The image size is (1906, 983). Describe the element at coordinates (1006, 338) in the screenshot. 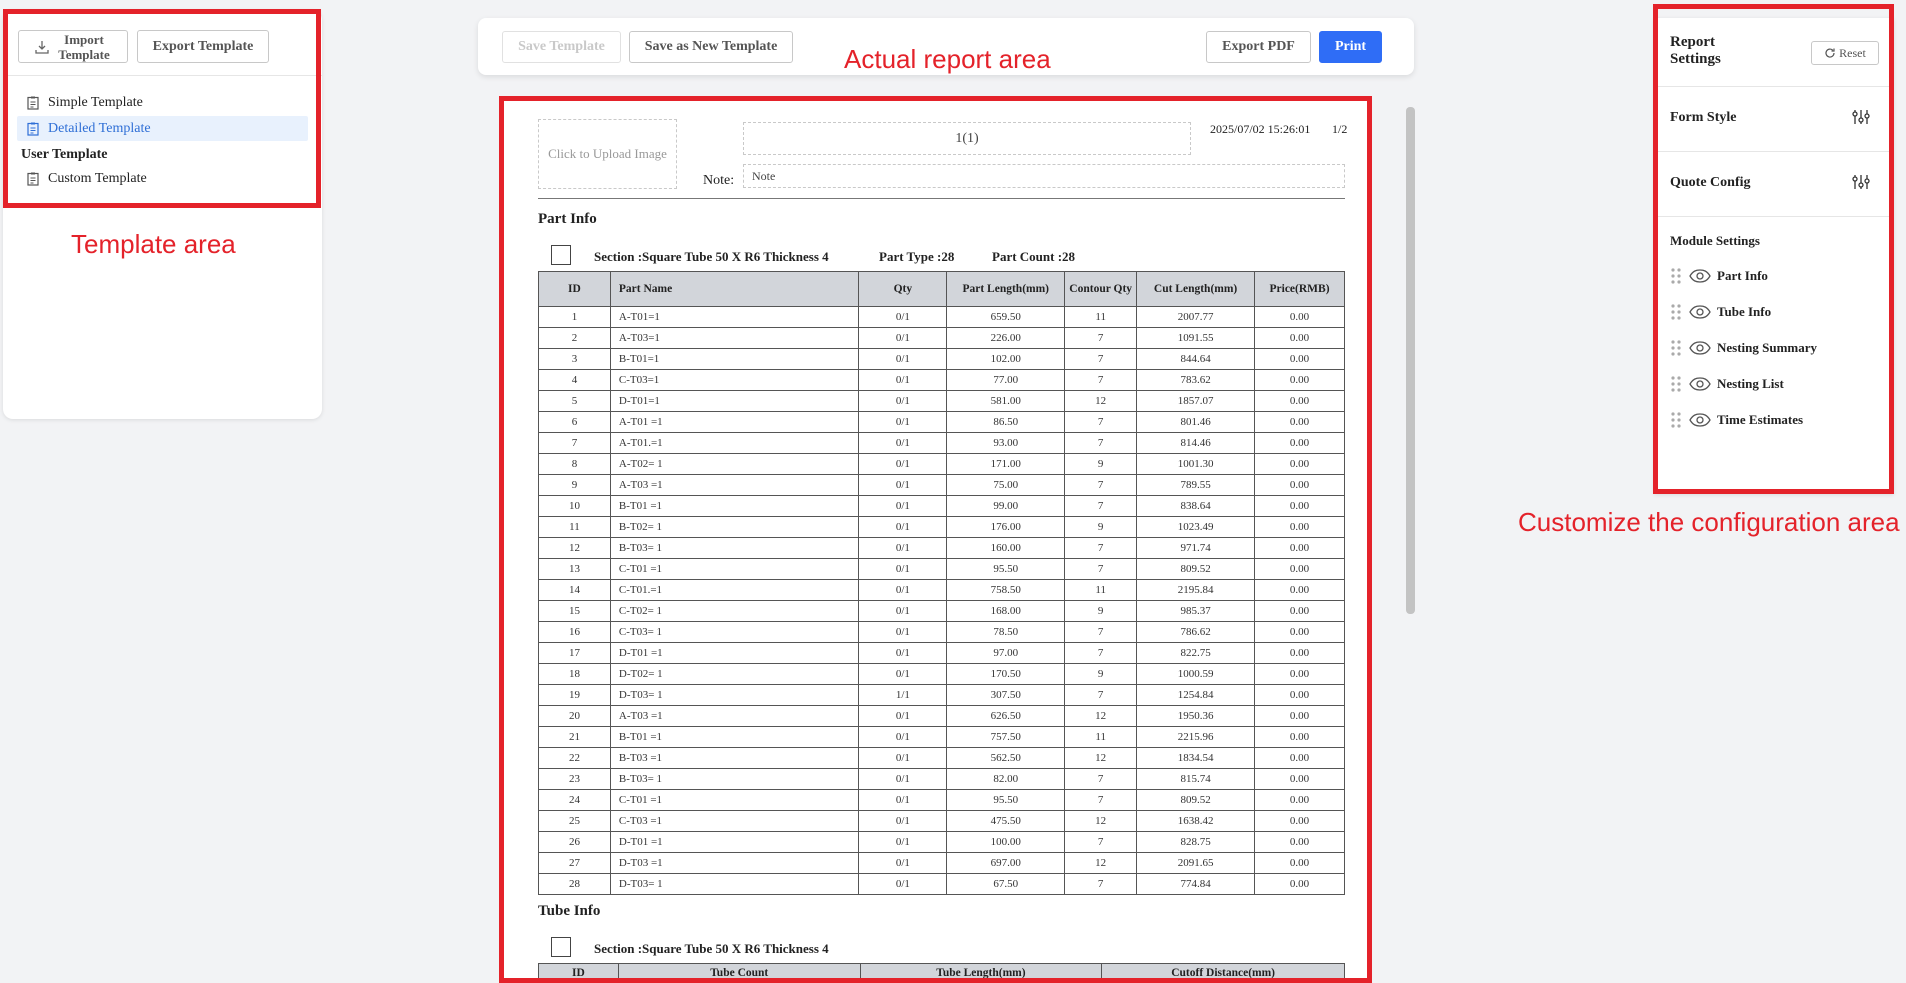

I see `table-cell: 226.00` at that location.